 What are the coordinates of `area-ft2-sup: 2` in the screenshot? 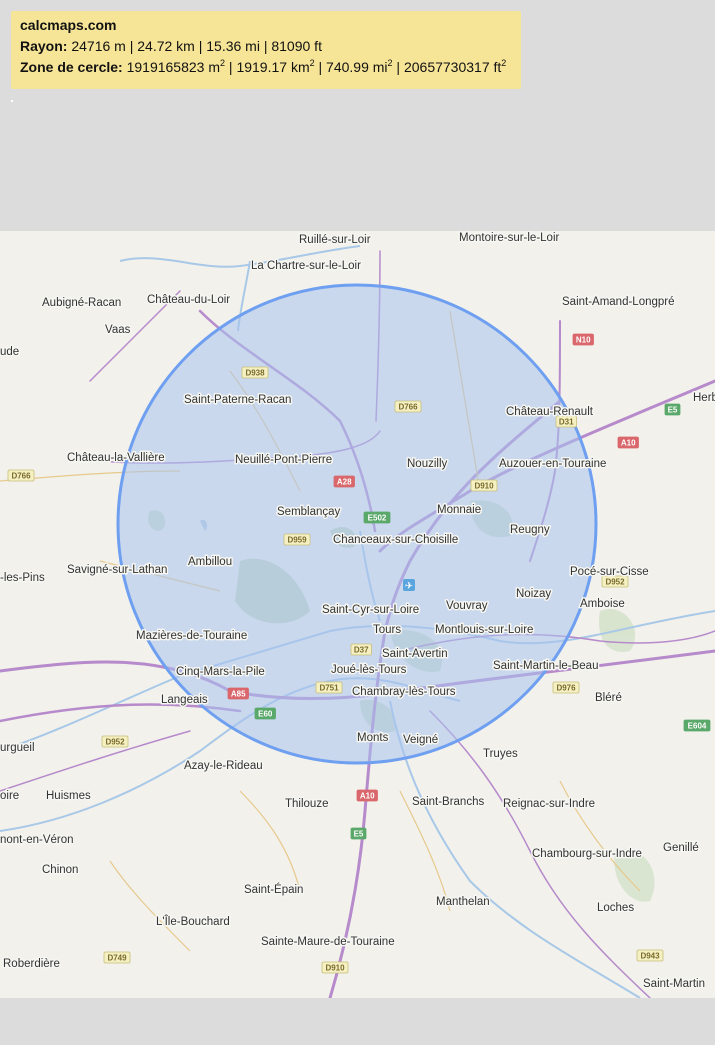 It's located at (504, 63).